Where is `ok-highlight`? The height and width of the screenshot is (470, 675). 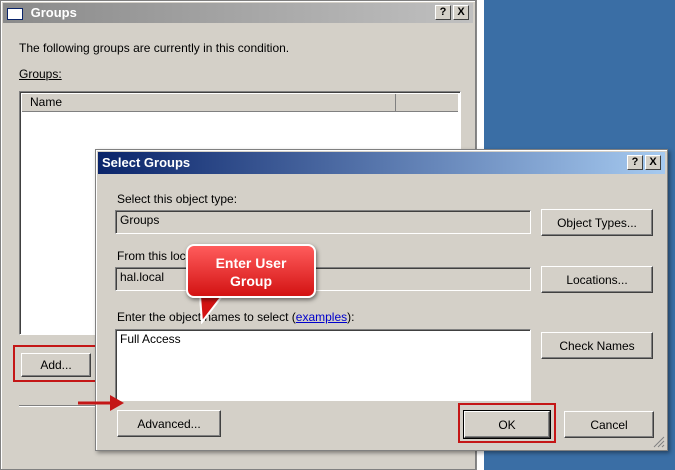 ok-highlight is located at coordinates (507, 423).